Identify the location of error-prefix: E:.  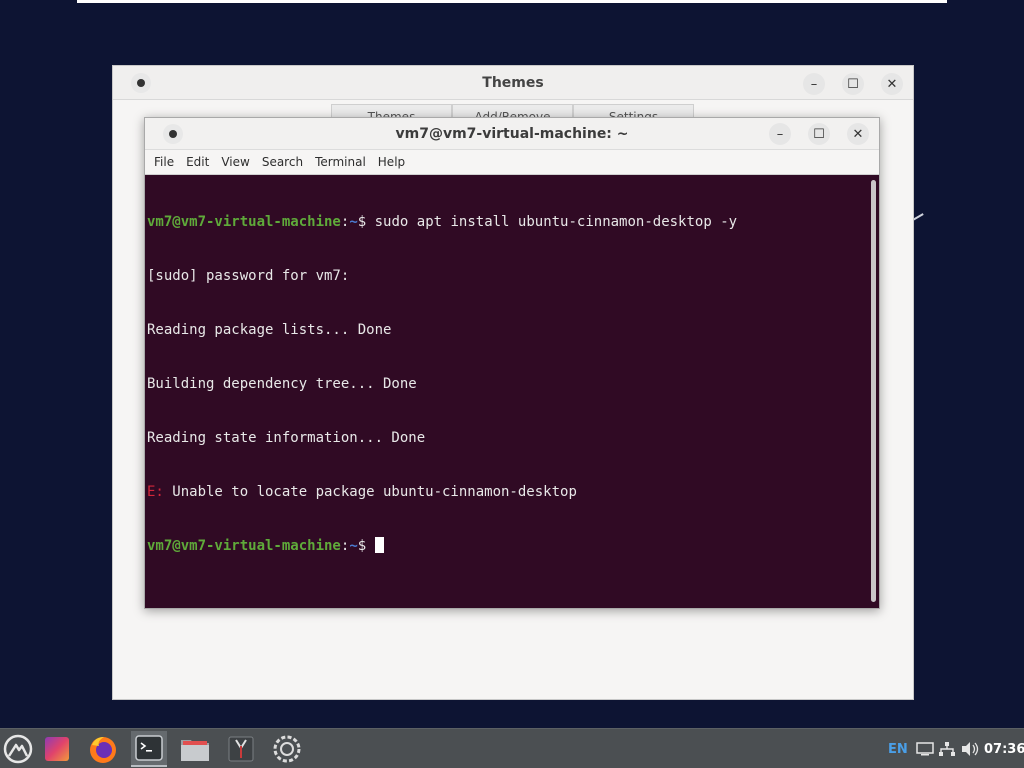
(155, 492).